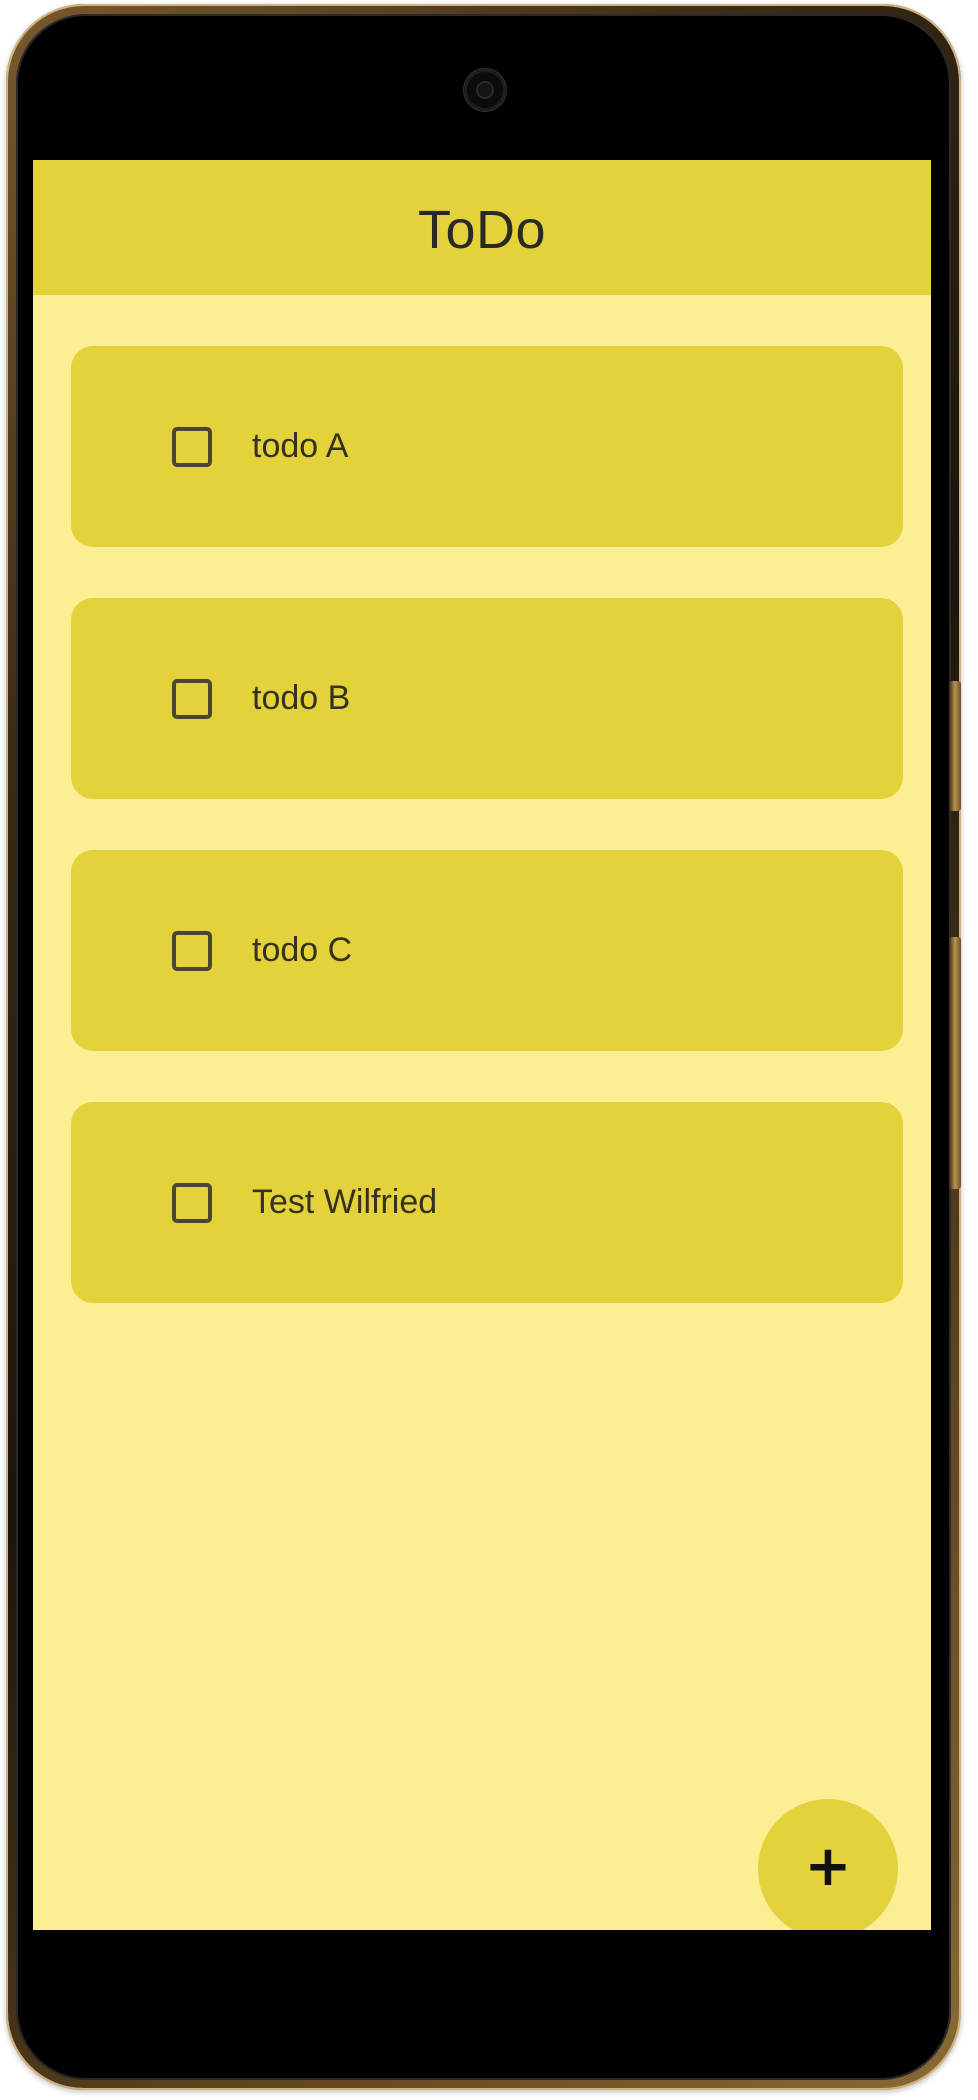 The width and height of the screenshot is (978, 2100). What do you see at coordinates (485, 90) in the screenshot?
I see `front-camera-icon` at bounding box center [485, 90].